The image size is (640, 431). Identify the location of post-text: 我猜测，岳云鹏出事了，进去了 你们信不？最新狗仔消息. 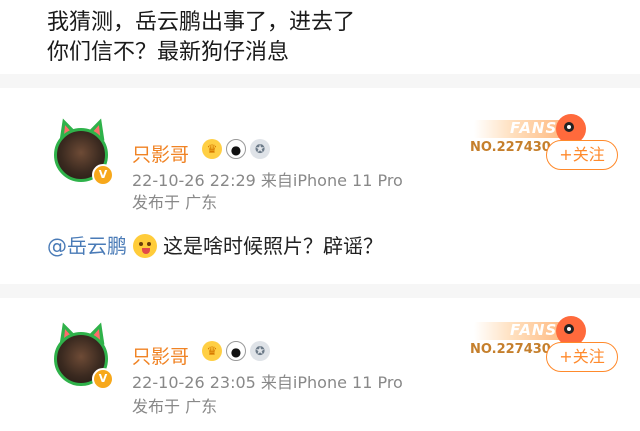
(257, 38).